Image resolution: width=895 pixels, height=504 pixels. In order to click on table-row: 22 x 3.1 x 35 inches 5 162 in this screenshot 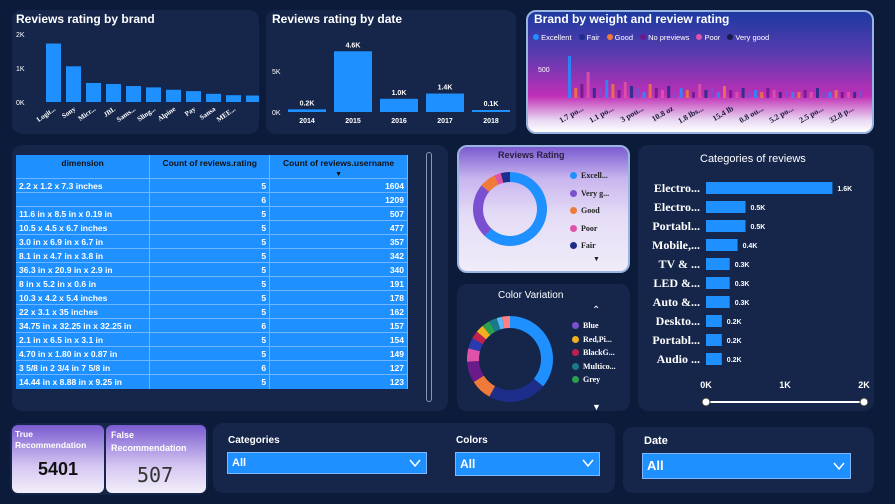, I will do `click(212, 311)`.